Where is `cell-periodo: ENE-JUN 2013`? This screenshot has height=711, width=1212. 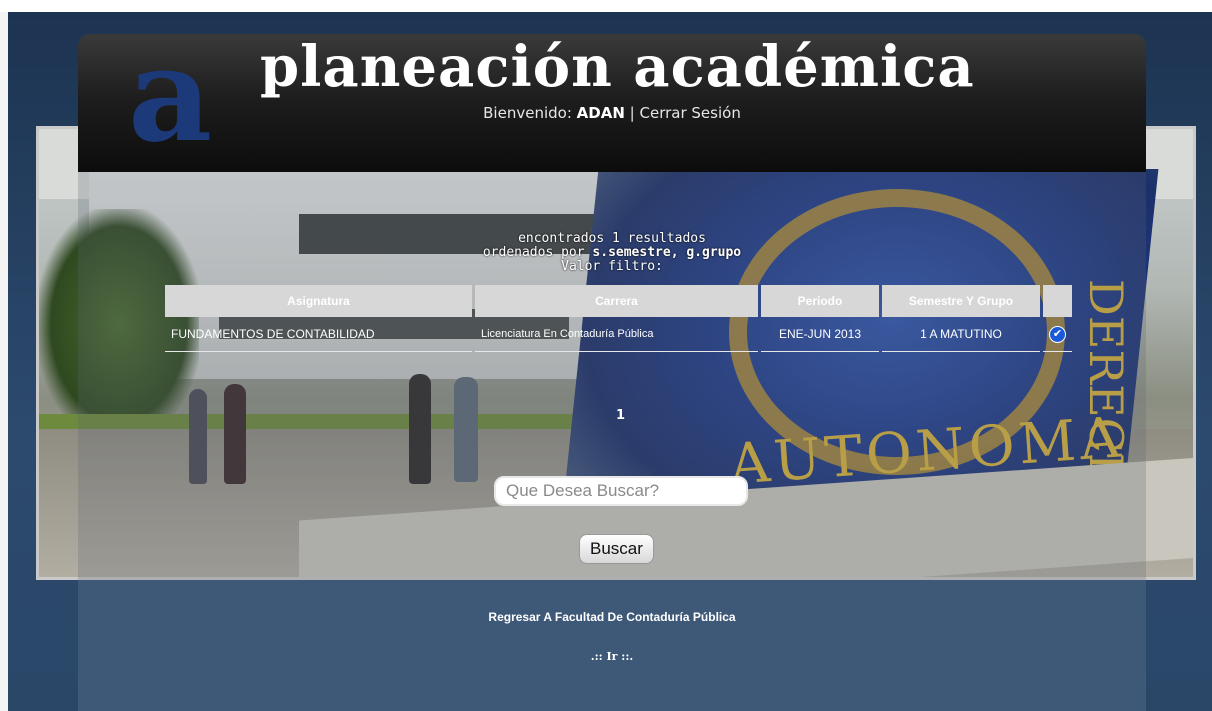 cell-periodo: ENE-JUN 2013 is located at coordinates (820, 334).